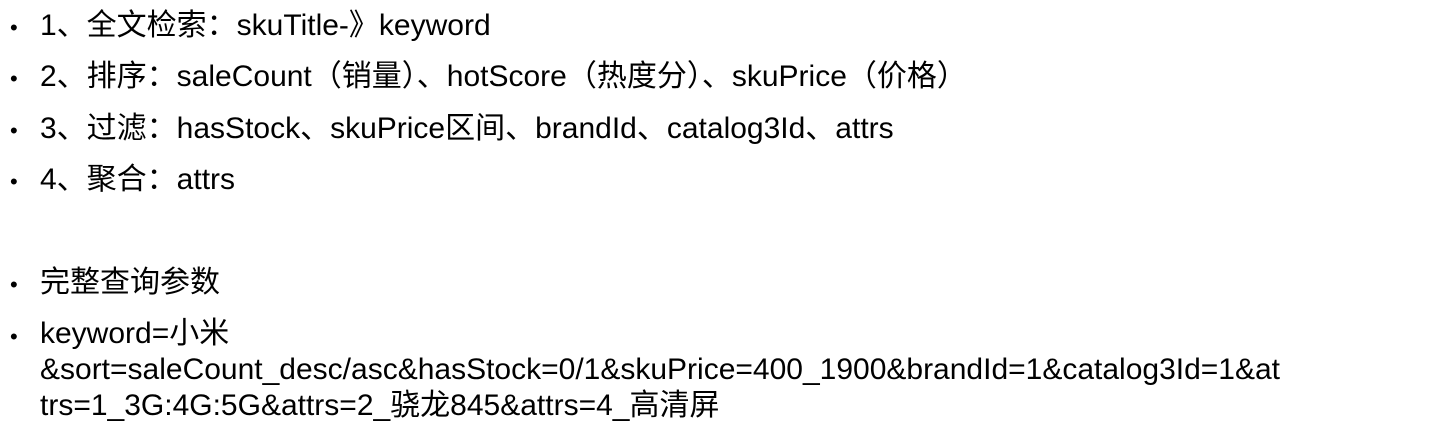 The image size is (1439, 440). I want to click on query-line: keyword=小米, so click(135, 333).